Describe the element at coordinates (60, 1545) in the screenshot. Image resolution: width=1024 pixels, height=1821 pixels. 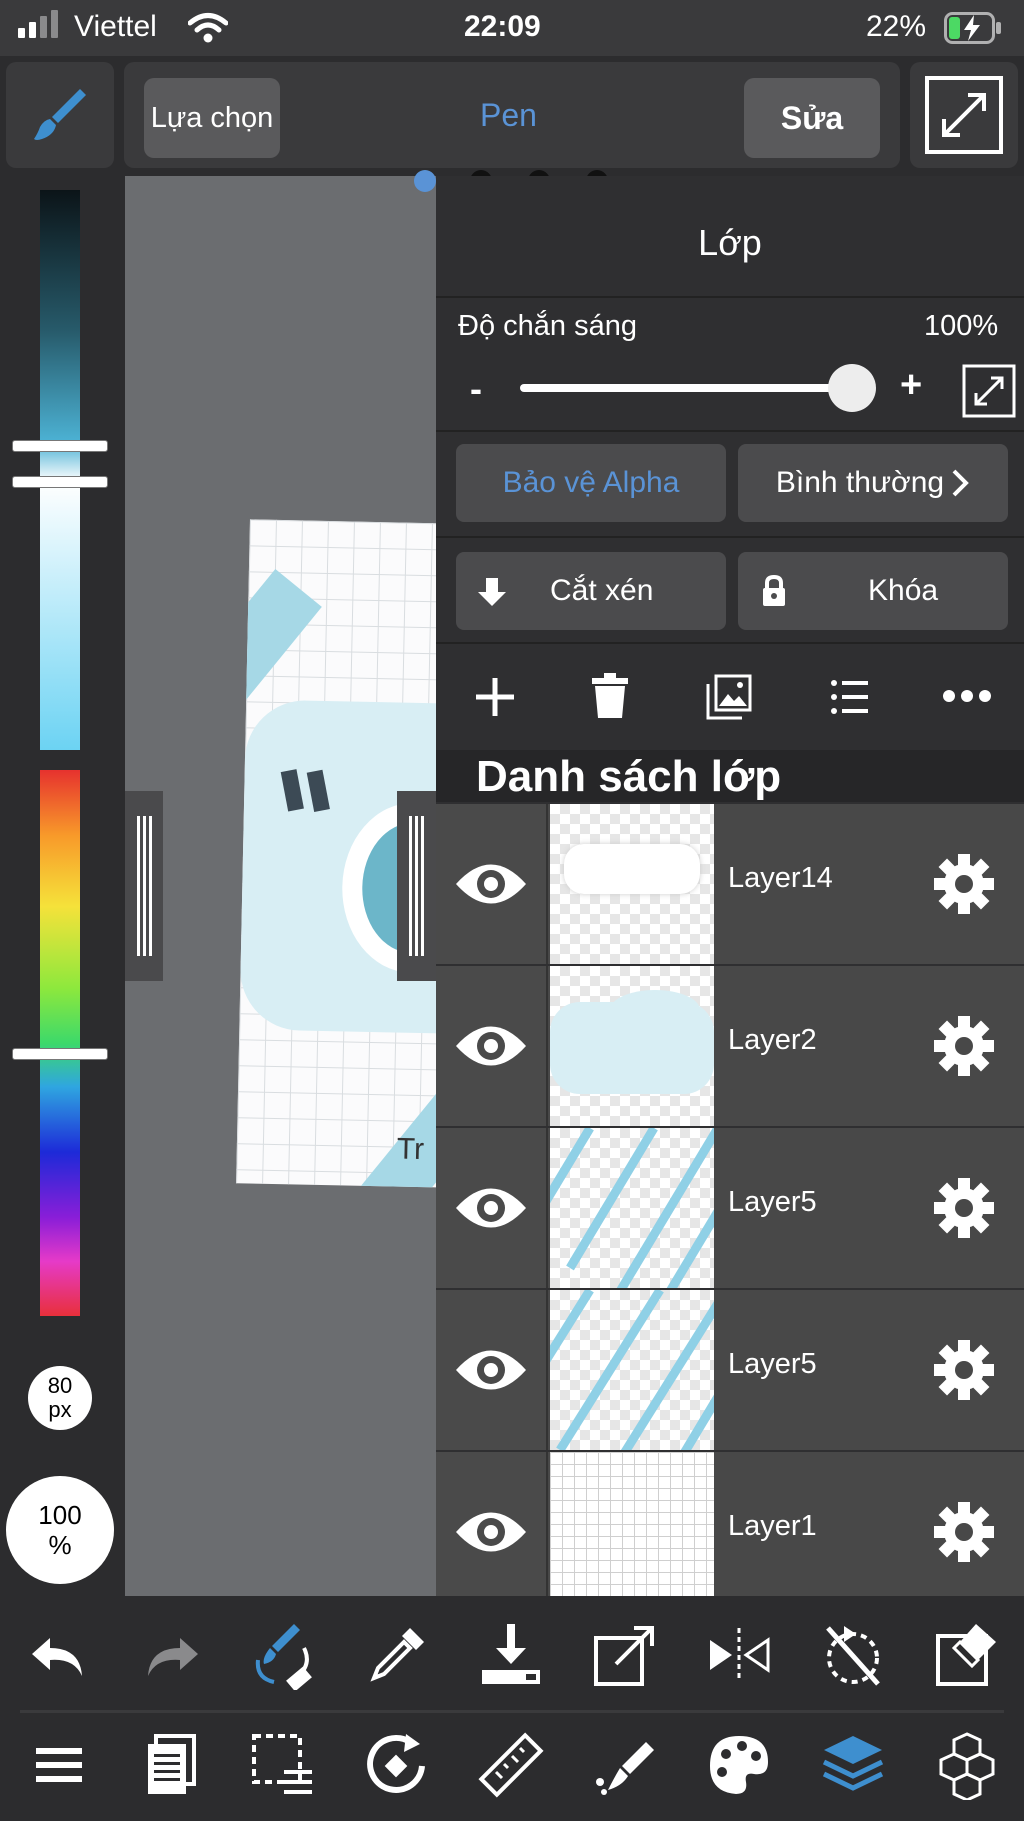
I see `brush-opacity-unit: %` at that location.